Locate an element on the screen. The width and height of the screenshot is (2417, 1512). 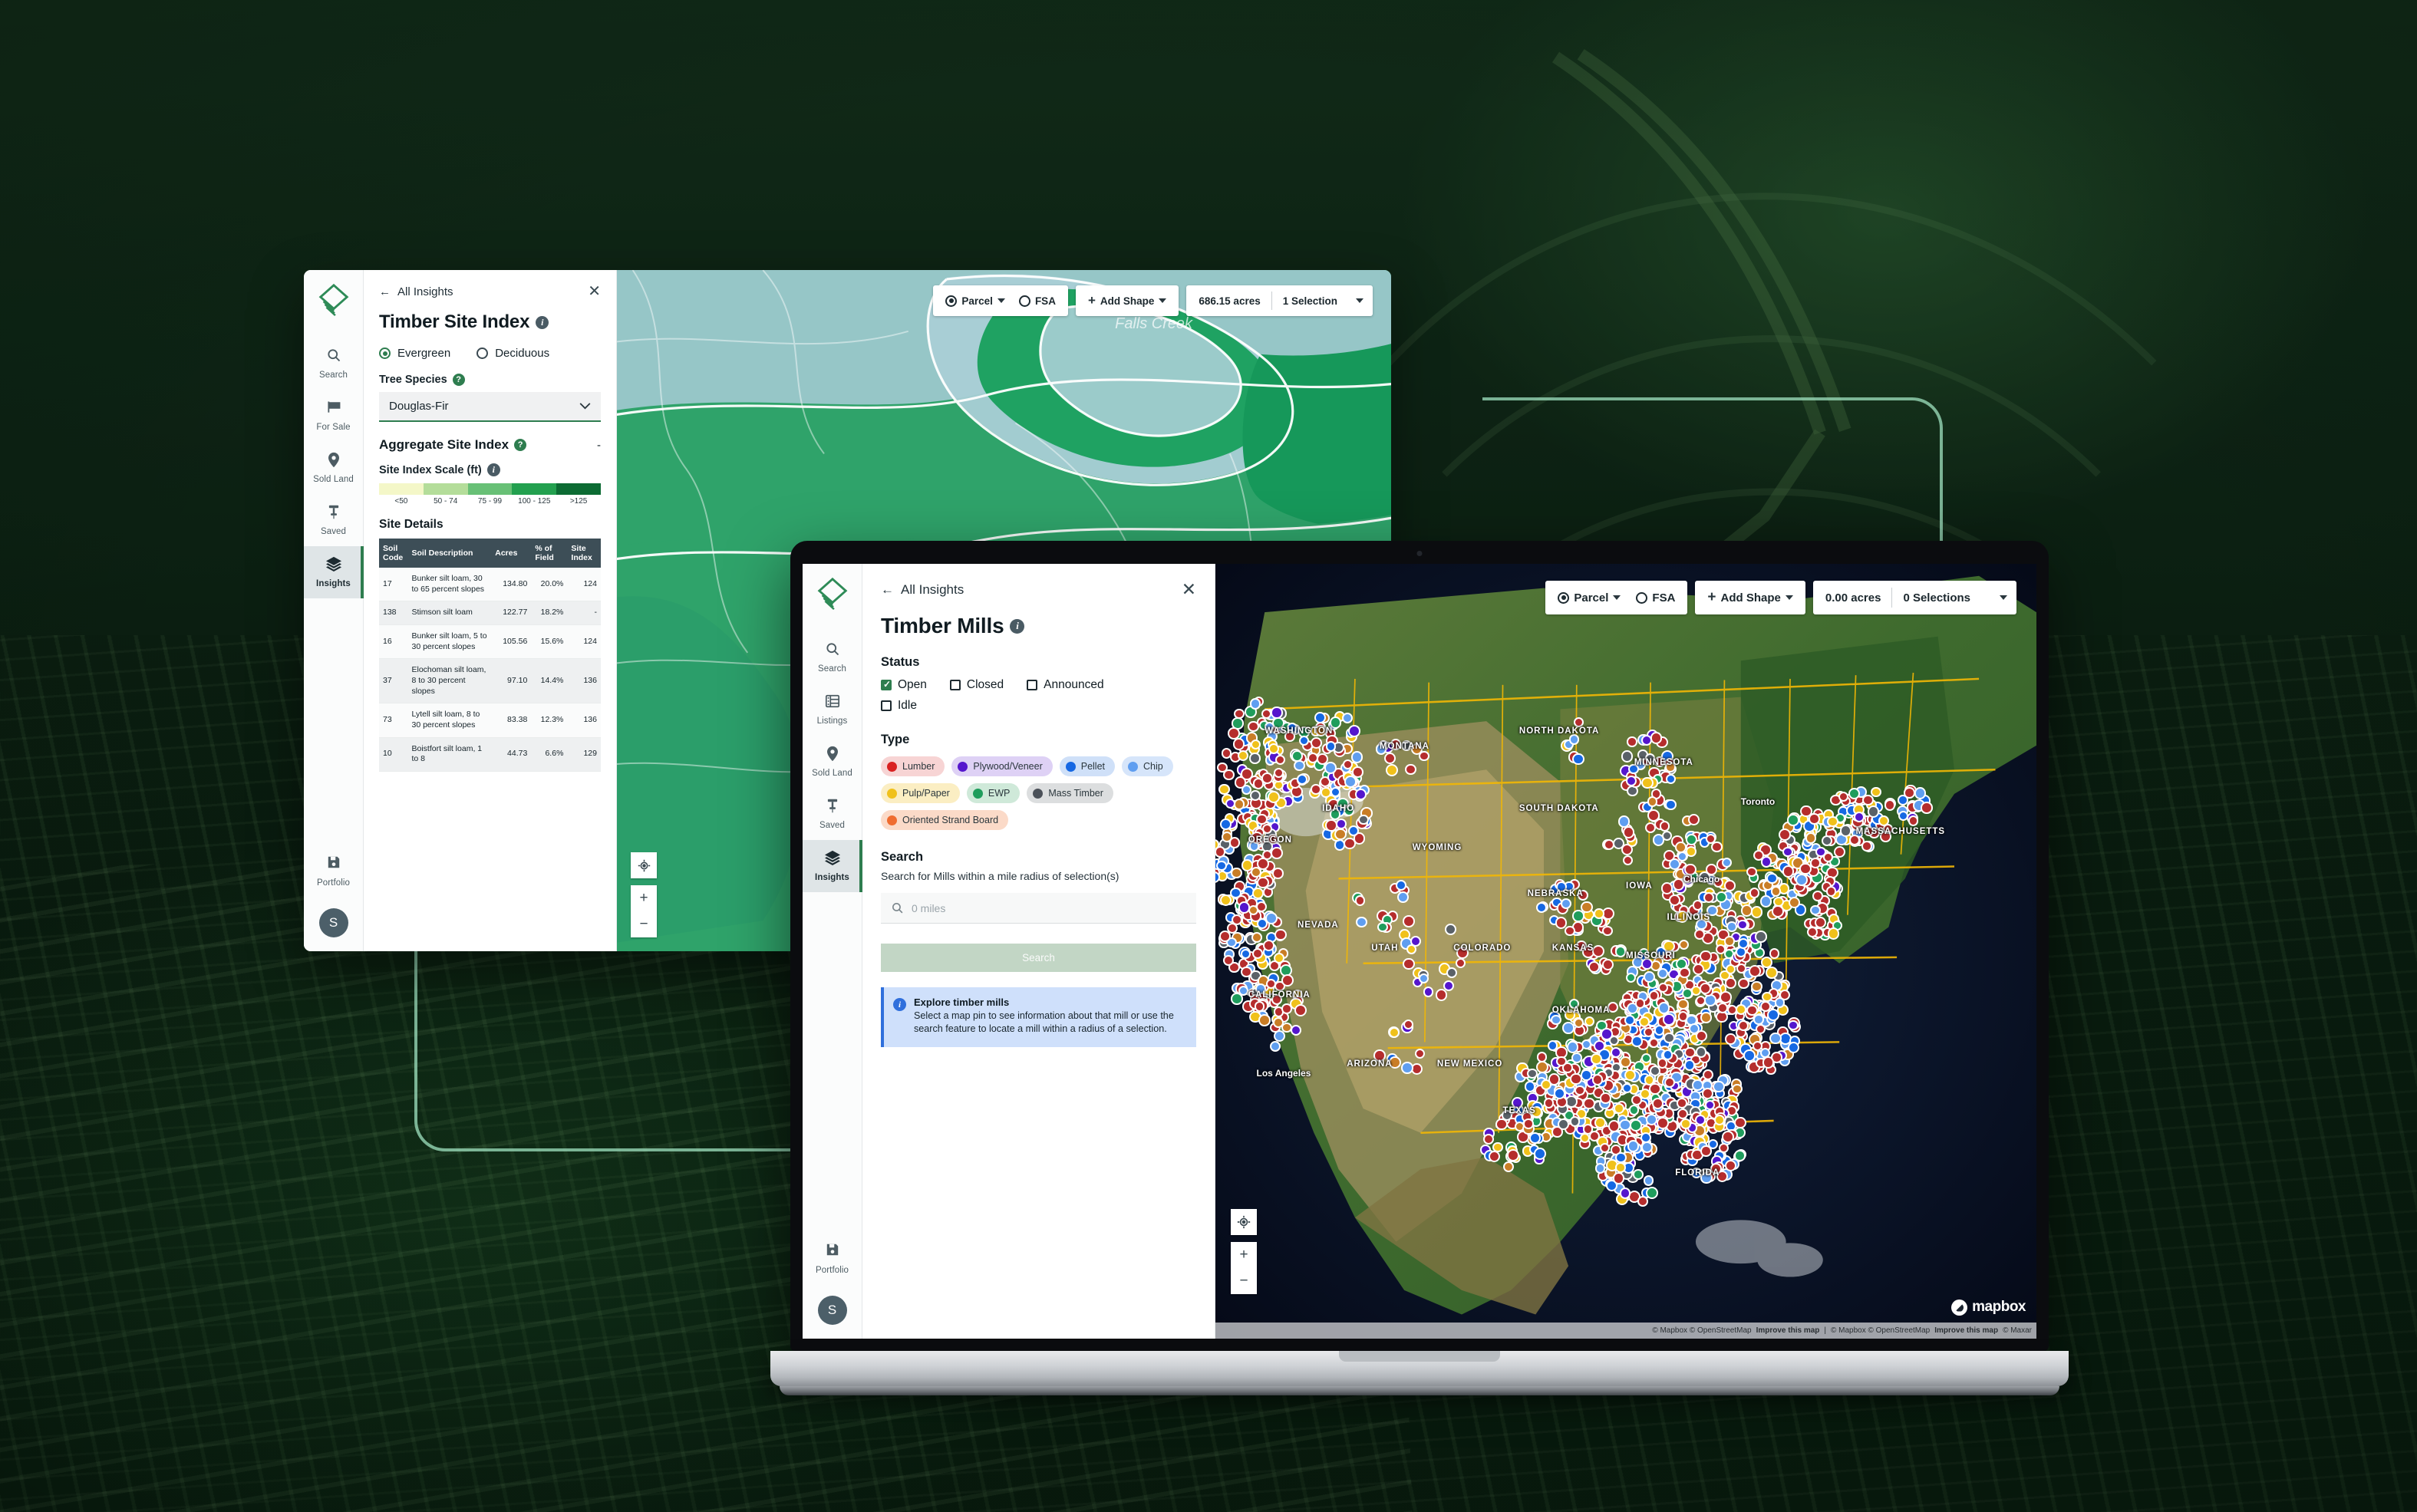
checkbox-idle: Idle is located at coordinates (1038, 706).